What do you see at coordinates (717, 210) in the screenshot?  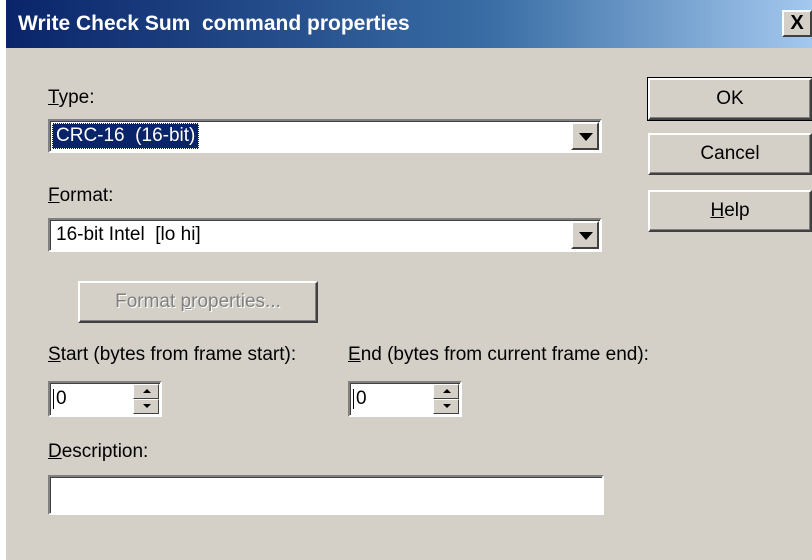 I see `help-hotkey: H` at bounding box center [717, 210].